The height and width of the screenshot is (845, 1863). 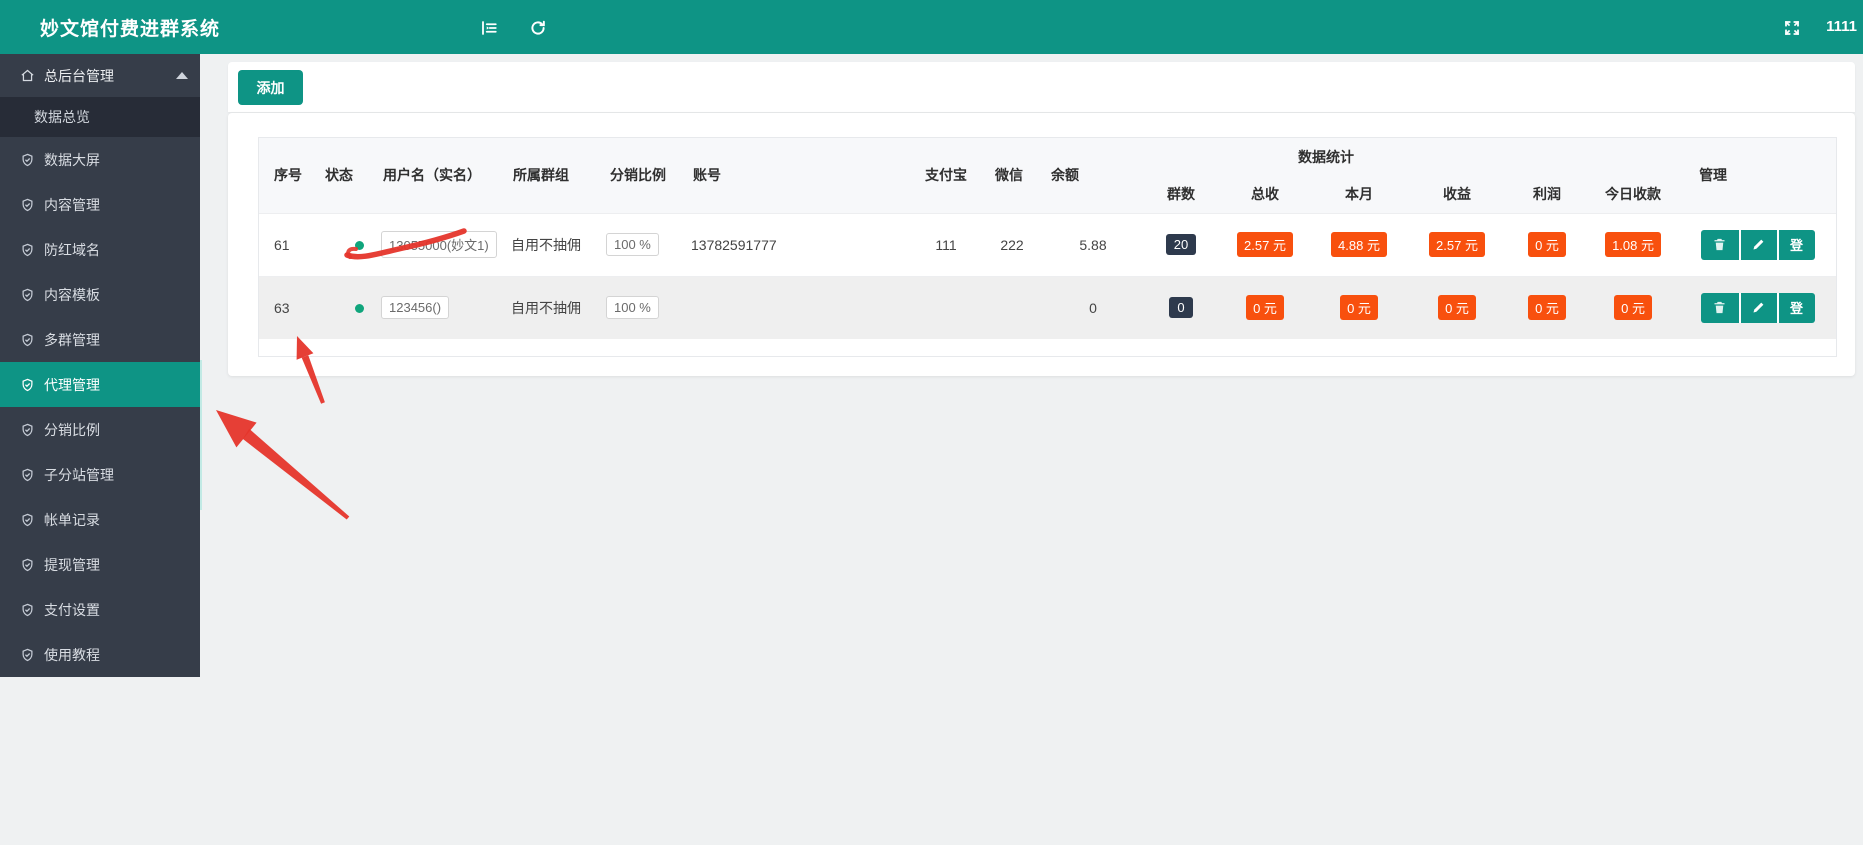 I want to click on cell-account: 13782591777, so click(x=734, y=244).